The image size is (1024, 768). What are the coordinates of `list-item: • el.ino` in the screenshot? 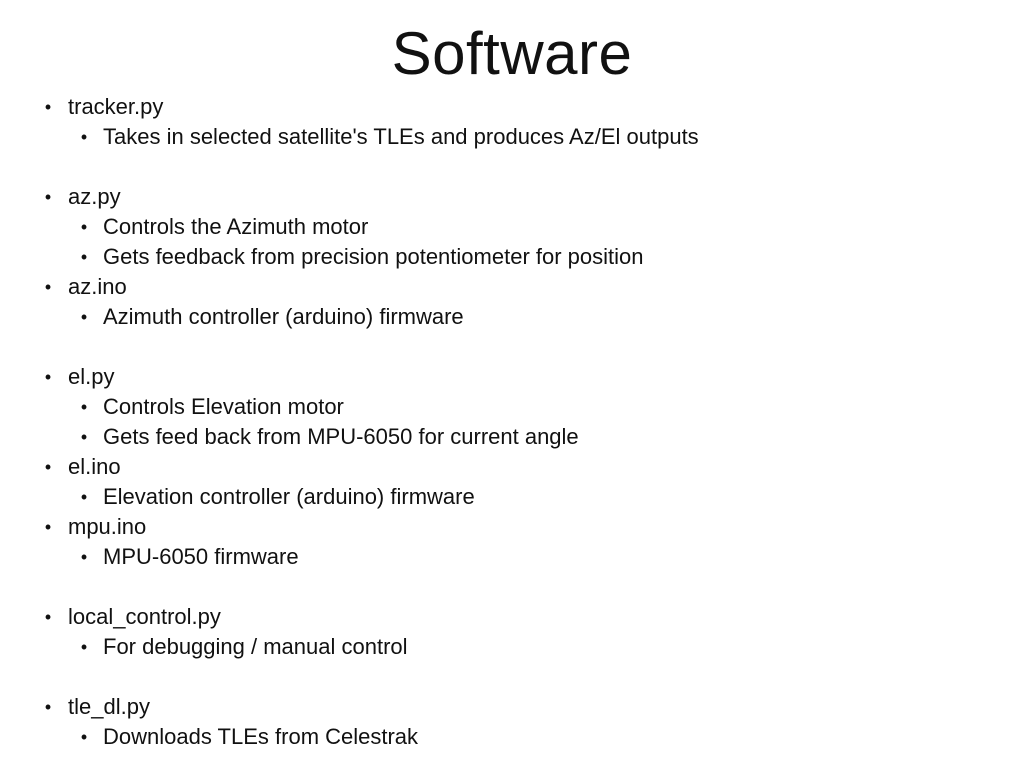 It's located at (512, 467).